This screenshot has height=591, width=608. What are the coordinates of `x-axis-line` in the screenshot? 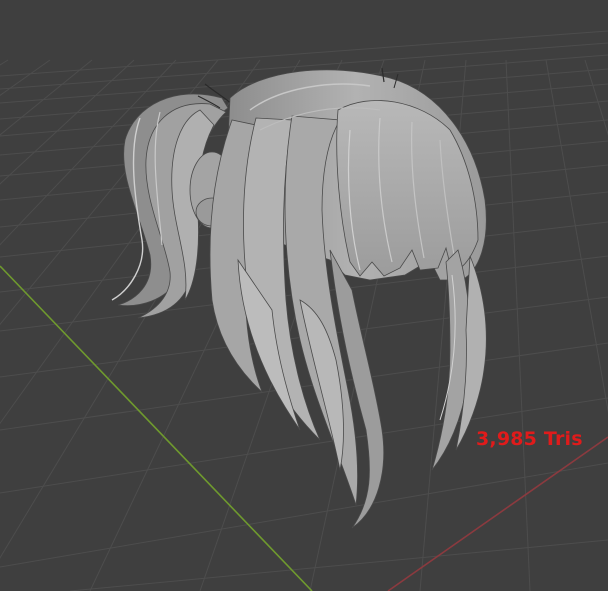 It's located at (497, 513).